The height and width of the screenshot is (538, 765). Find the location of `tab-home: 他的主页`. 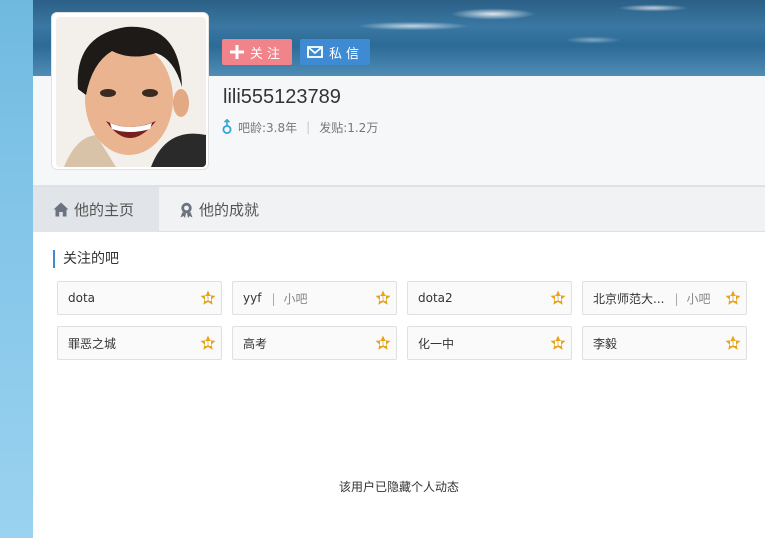

tab-home: 他的主页 is located at coordinates (96, 209).